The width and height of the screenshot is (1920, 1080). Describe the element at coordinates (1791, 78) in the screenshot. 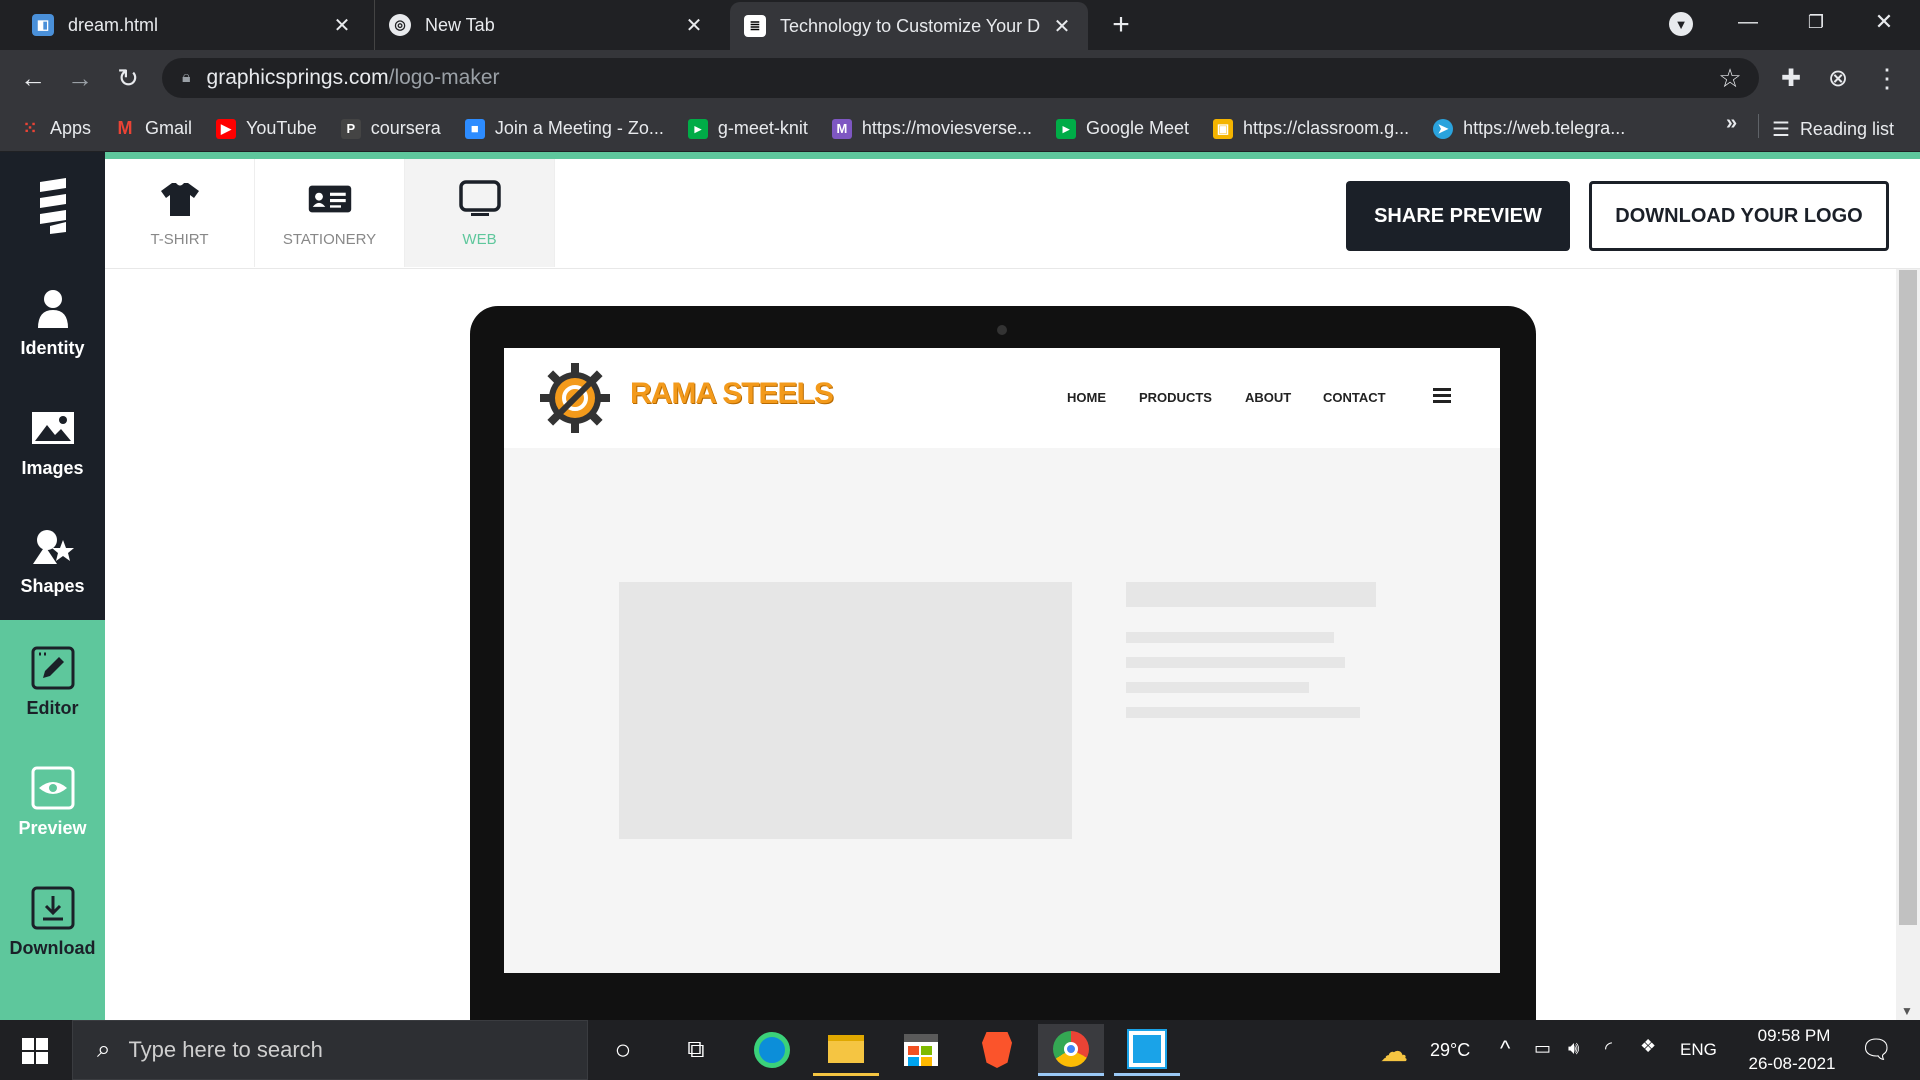

I see `extensions-icon: ✚` at that location.